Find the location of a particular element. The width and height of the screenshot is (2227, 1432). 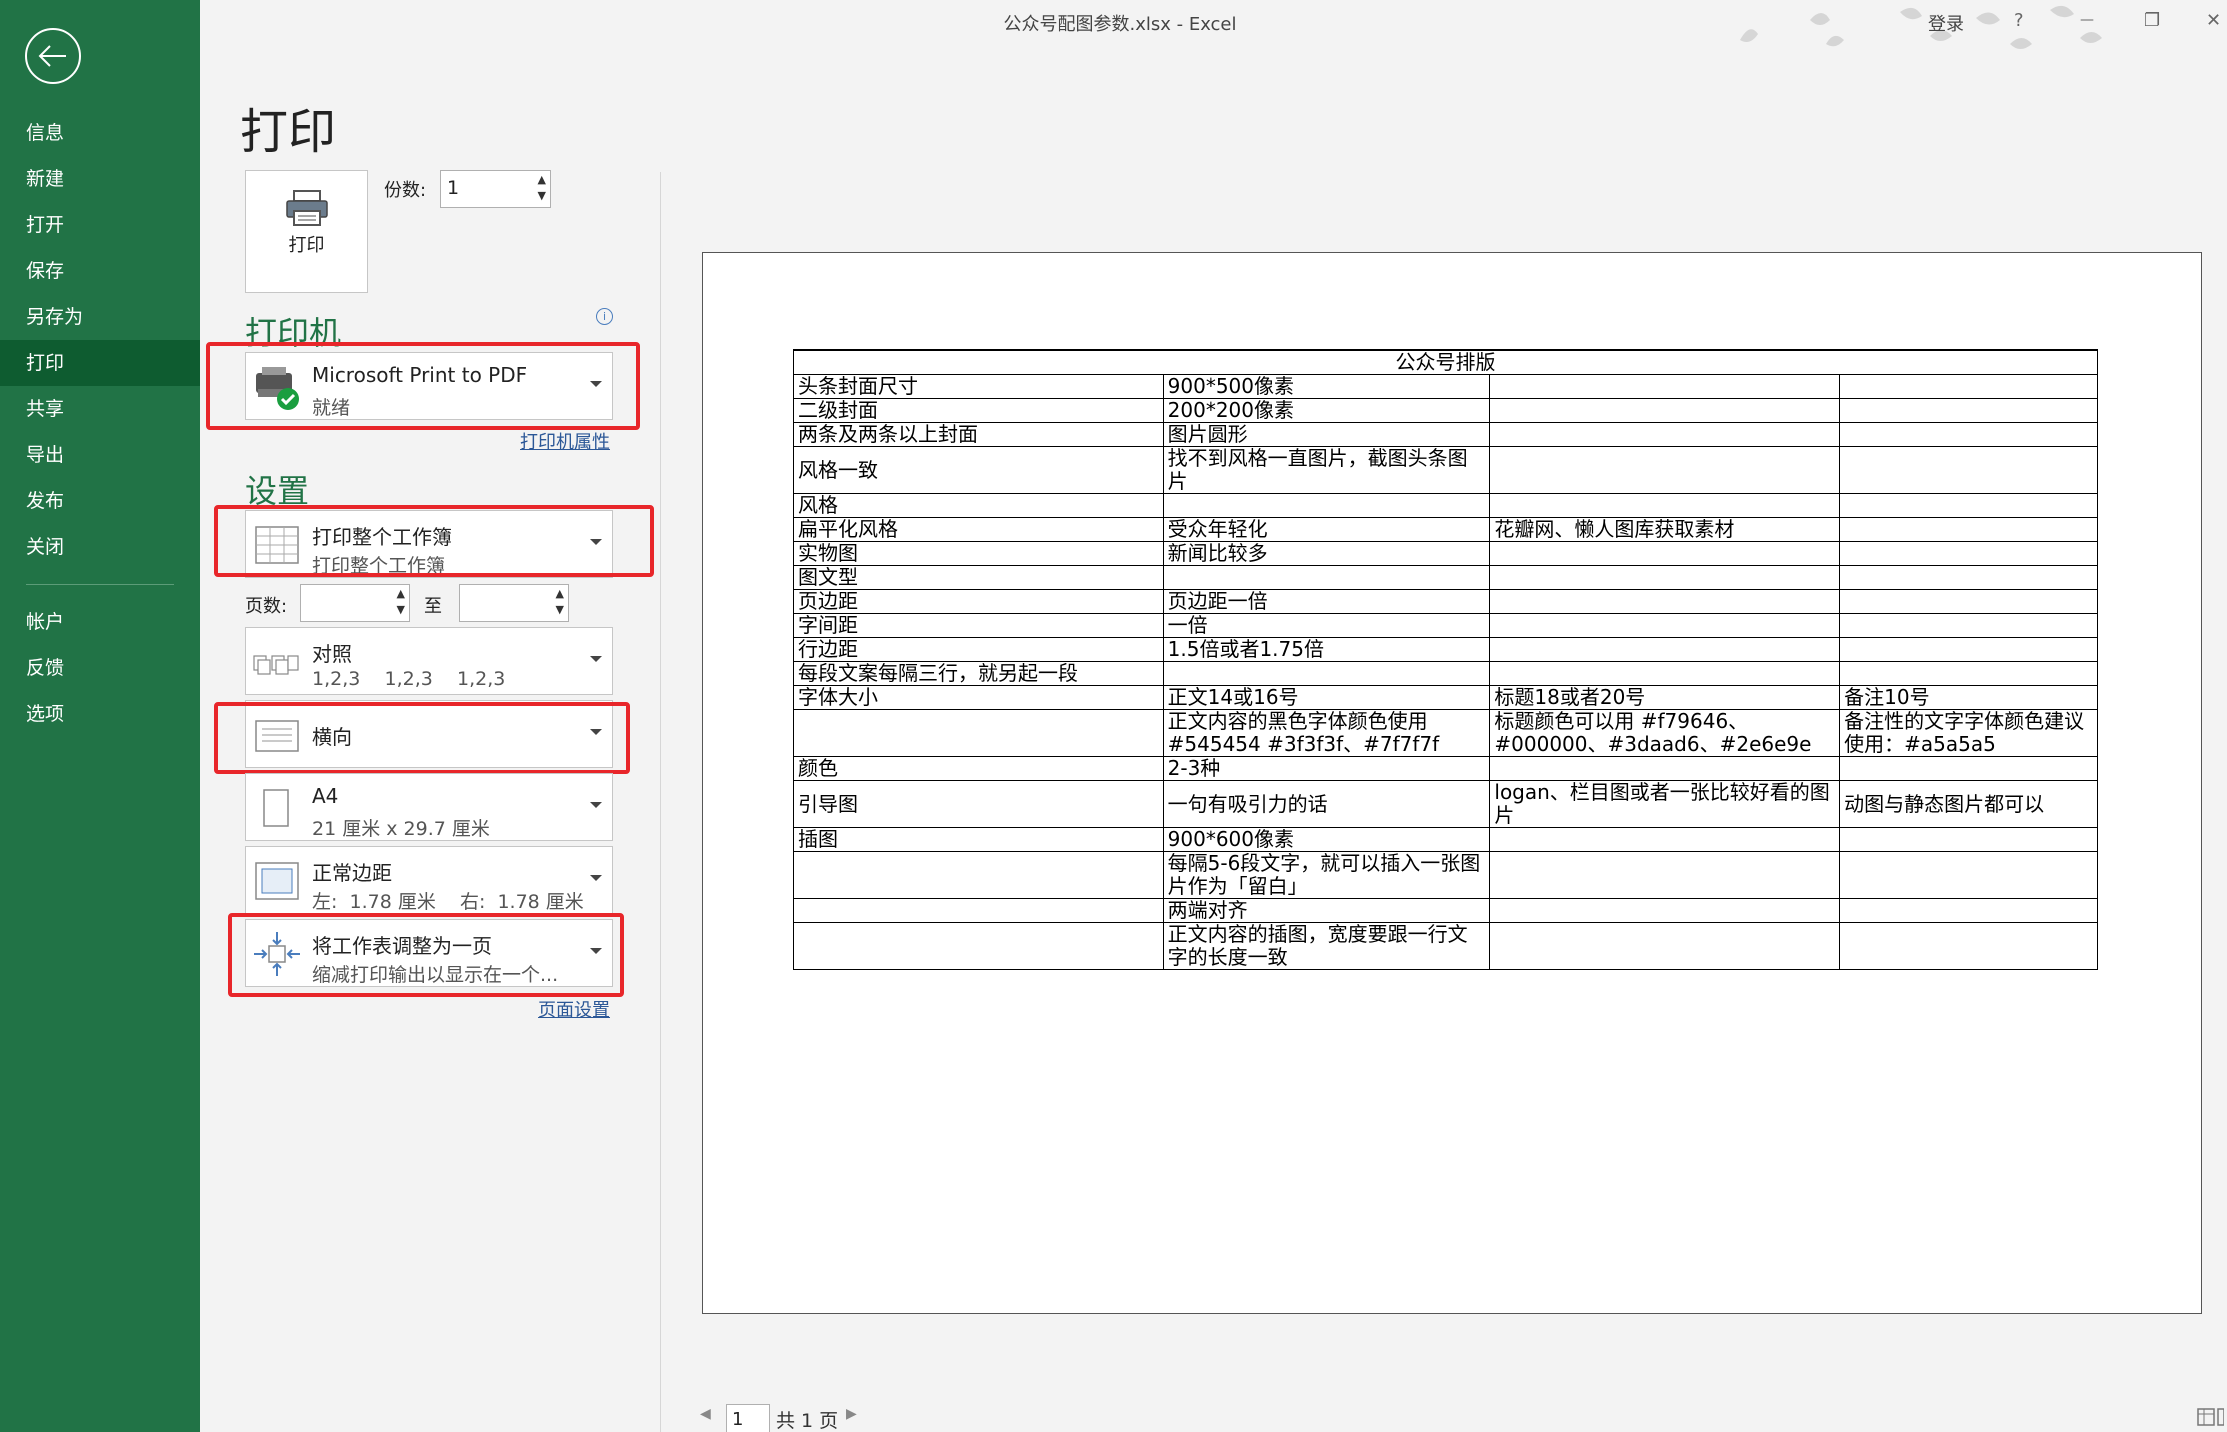

table-row: 行边距 1.5倍或者1.75倍 is located at coordinates (1445, 649).